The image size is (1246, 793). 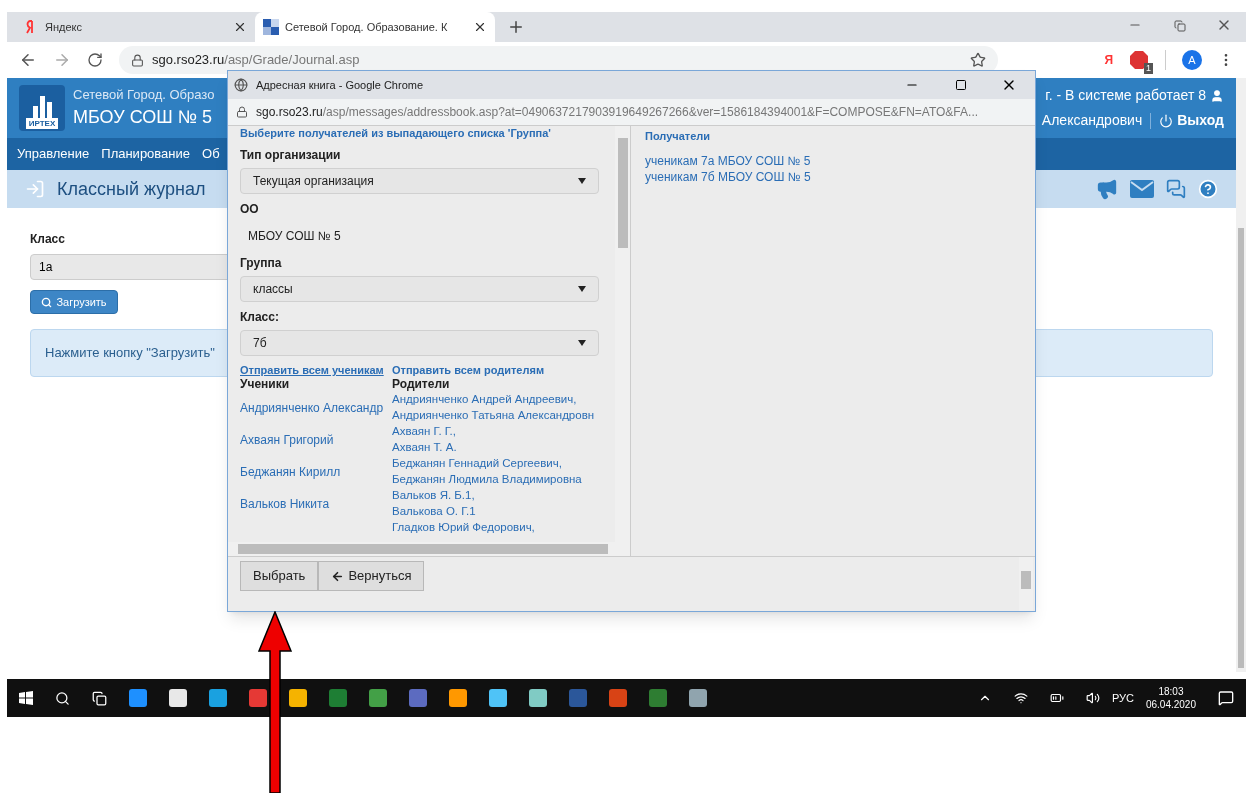 I want to click on field-label: Класс:, so click(x=259, y=317).